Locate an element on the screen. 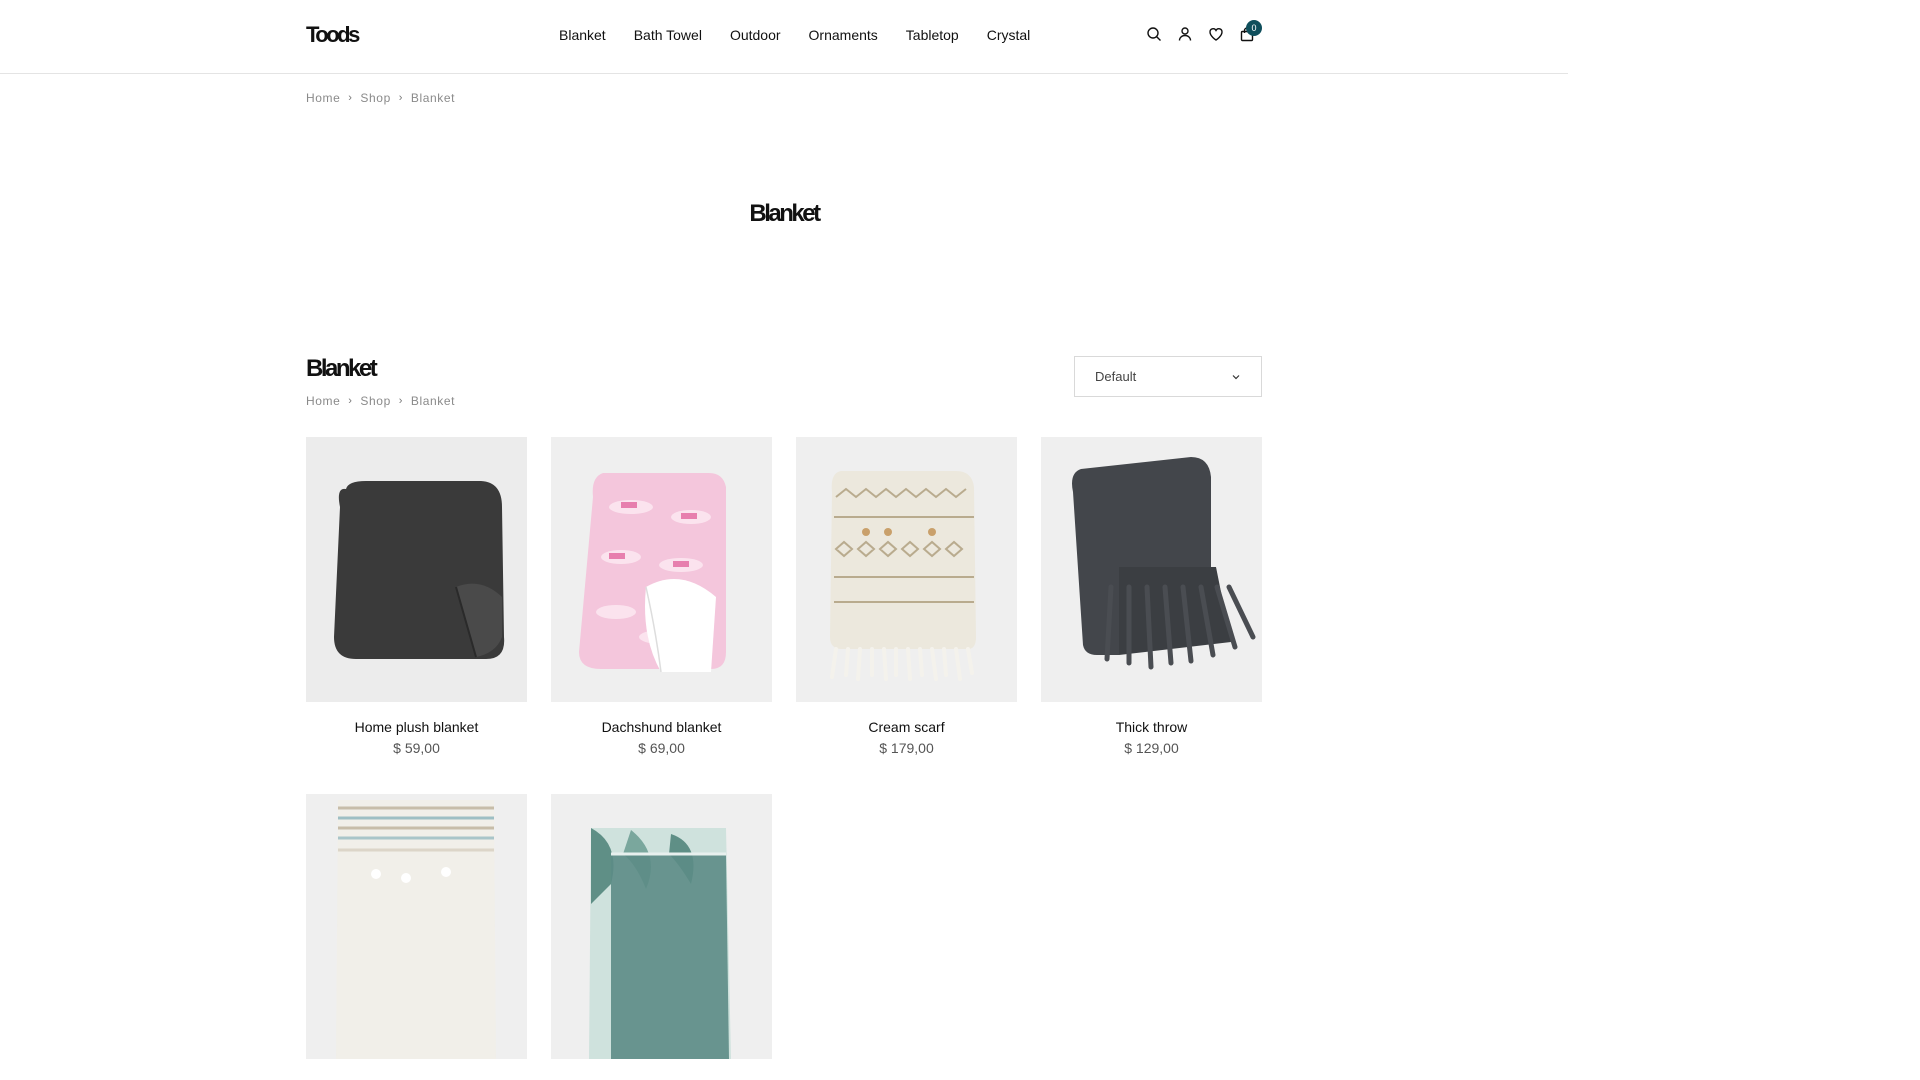 This screenshot has height=1080, width=1920. nav-outdoor: Outdoor is located at coordinates (755, 35).